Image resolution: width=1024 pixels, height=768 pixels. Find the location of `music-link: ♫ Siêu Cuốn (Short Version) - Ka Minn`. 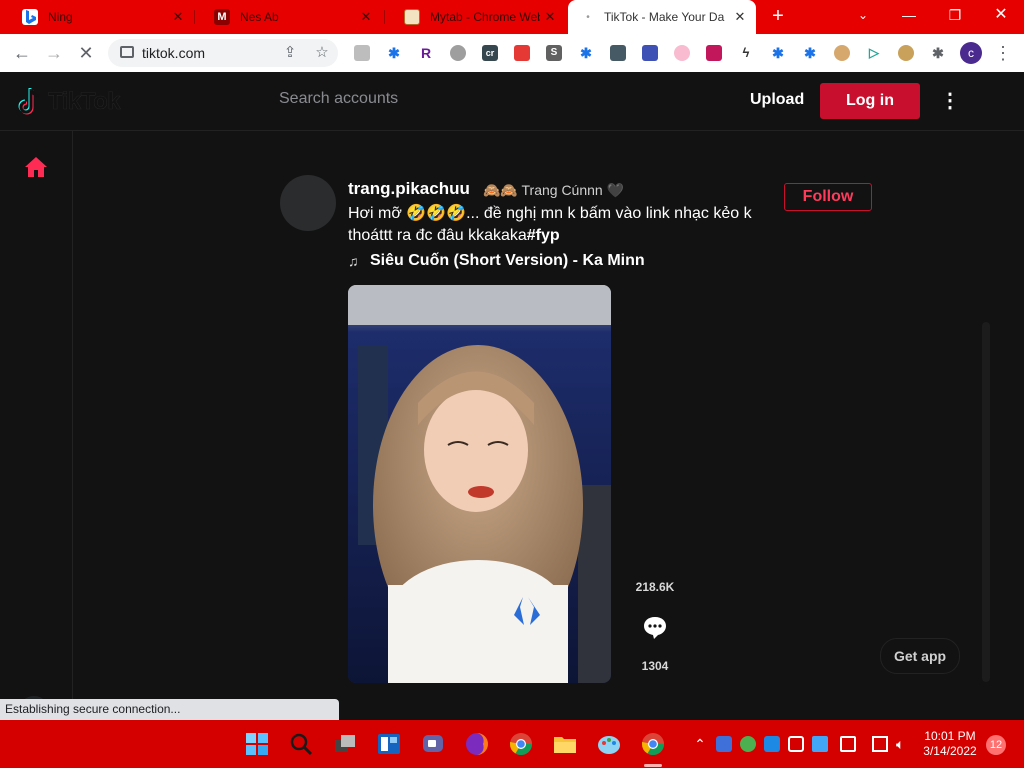

music-link: ♫ Siêu Cuốn (Short Version) - Ka Minn is located at coordinates (496, 261).